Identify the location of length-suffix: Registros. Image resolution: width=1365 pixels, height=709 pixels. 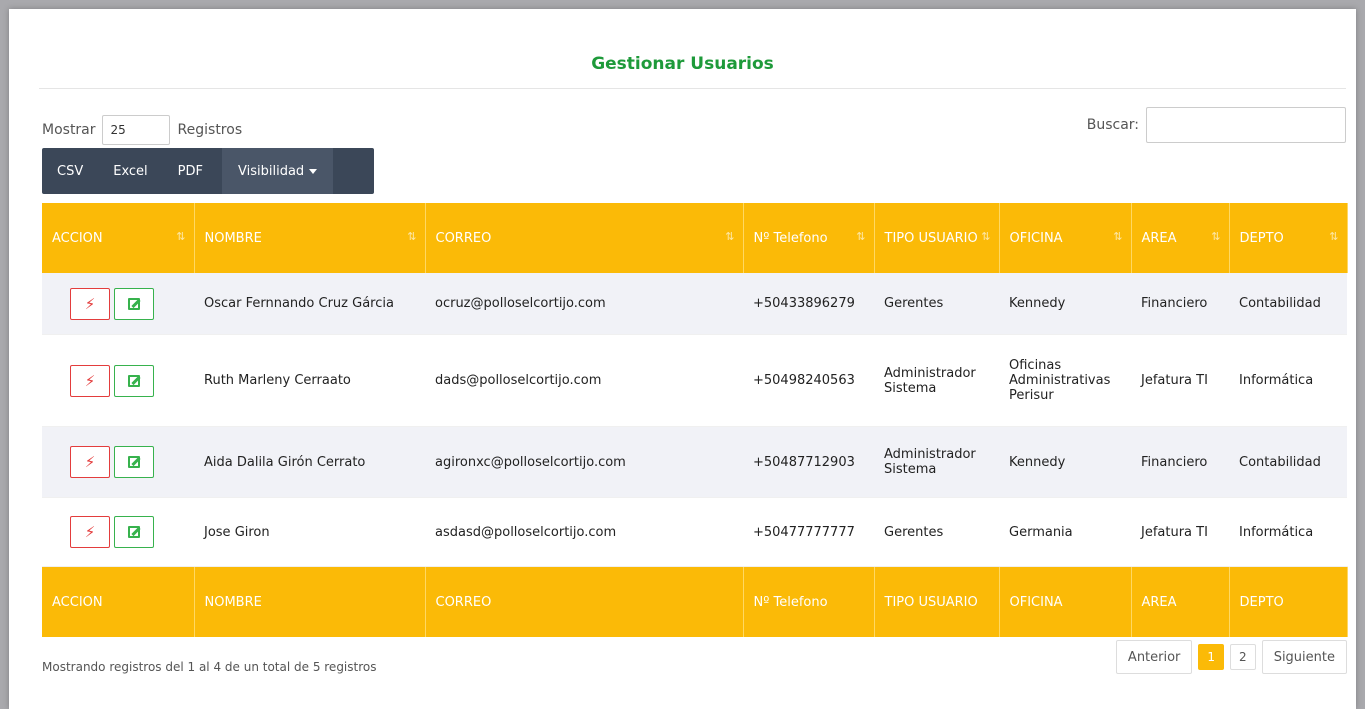
(210, 130).